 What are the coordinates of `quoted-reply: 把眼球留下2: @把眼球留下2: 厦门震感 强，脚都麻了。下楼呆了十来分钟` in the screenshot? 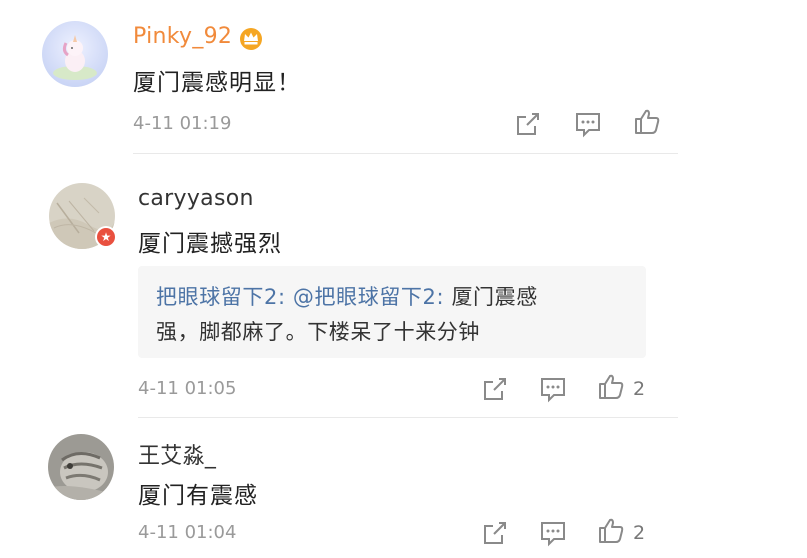 It's located at (392, 312).